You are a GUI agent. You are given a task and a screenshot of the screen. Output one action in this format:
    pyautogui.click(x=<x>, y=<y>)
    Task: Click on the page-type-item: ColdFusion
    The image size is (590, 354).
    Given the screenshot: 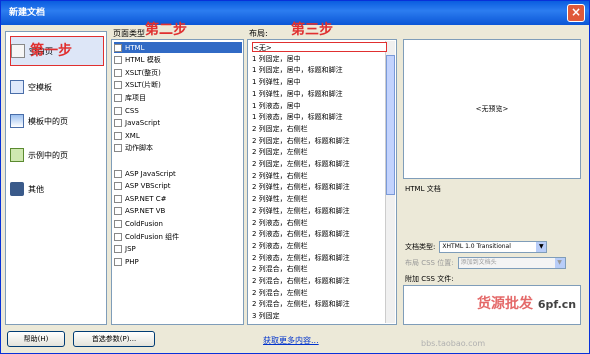 What is the action you would take?
    pyautogui.click(x=178, y=223)
    